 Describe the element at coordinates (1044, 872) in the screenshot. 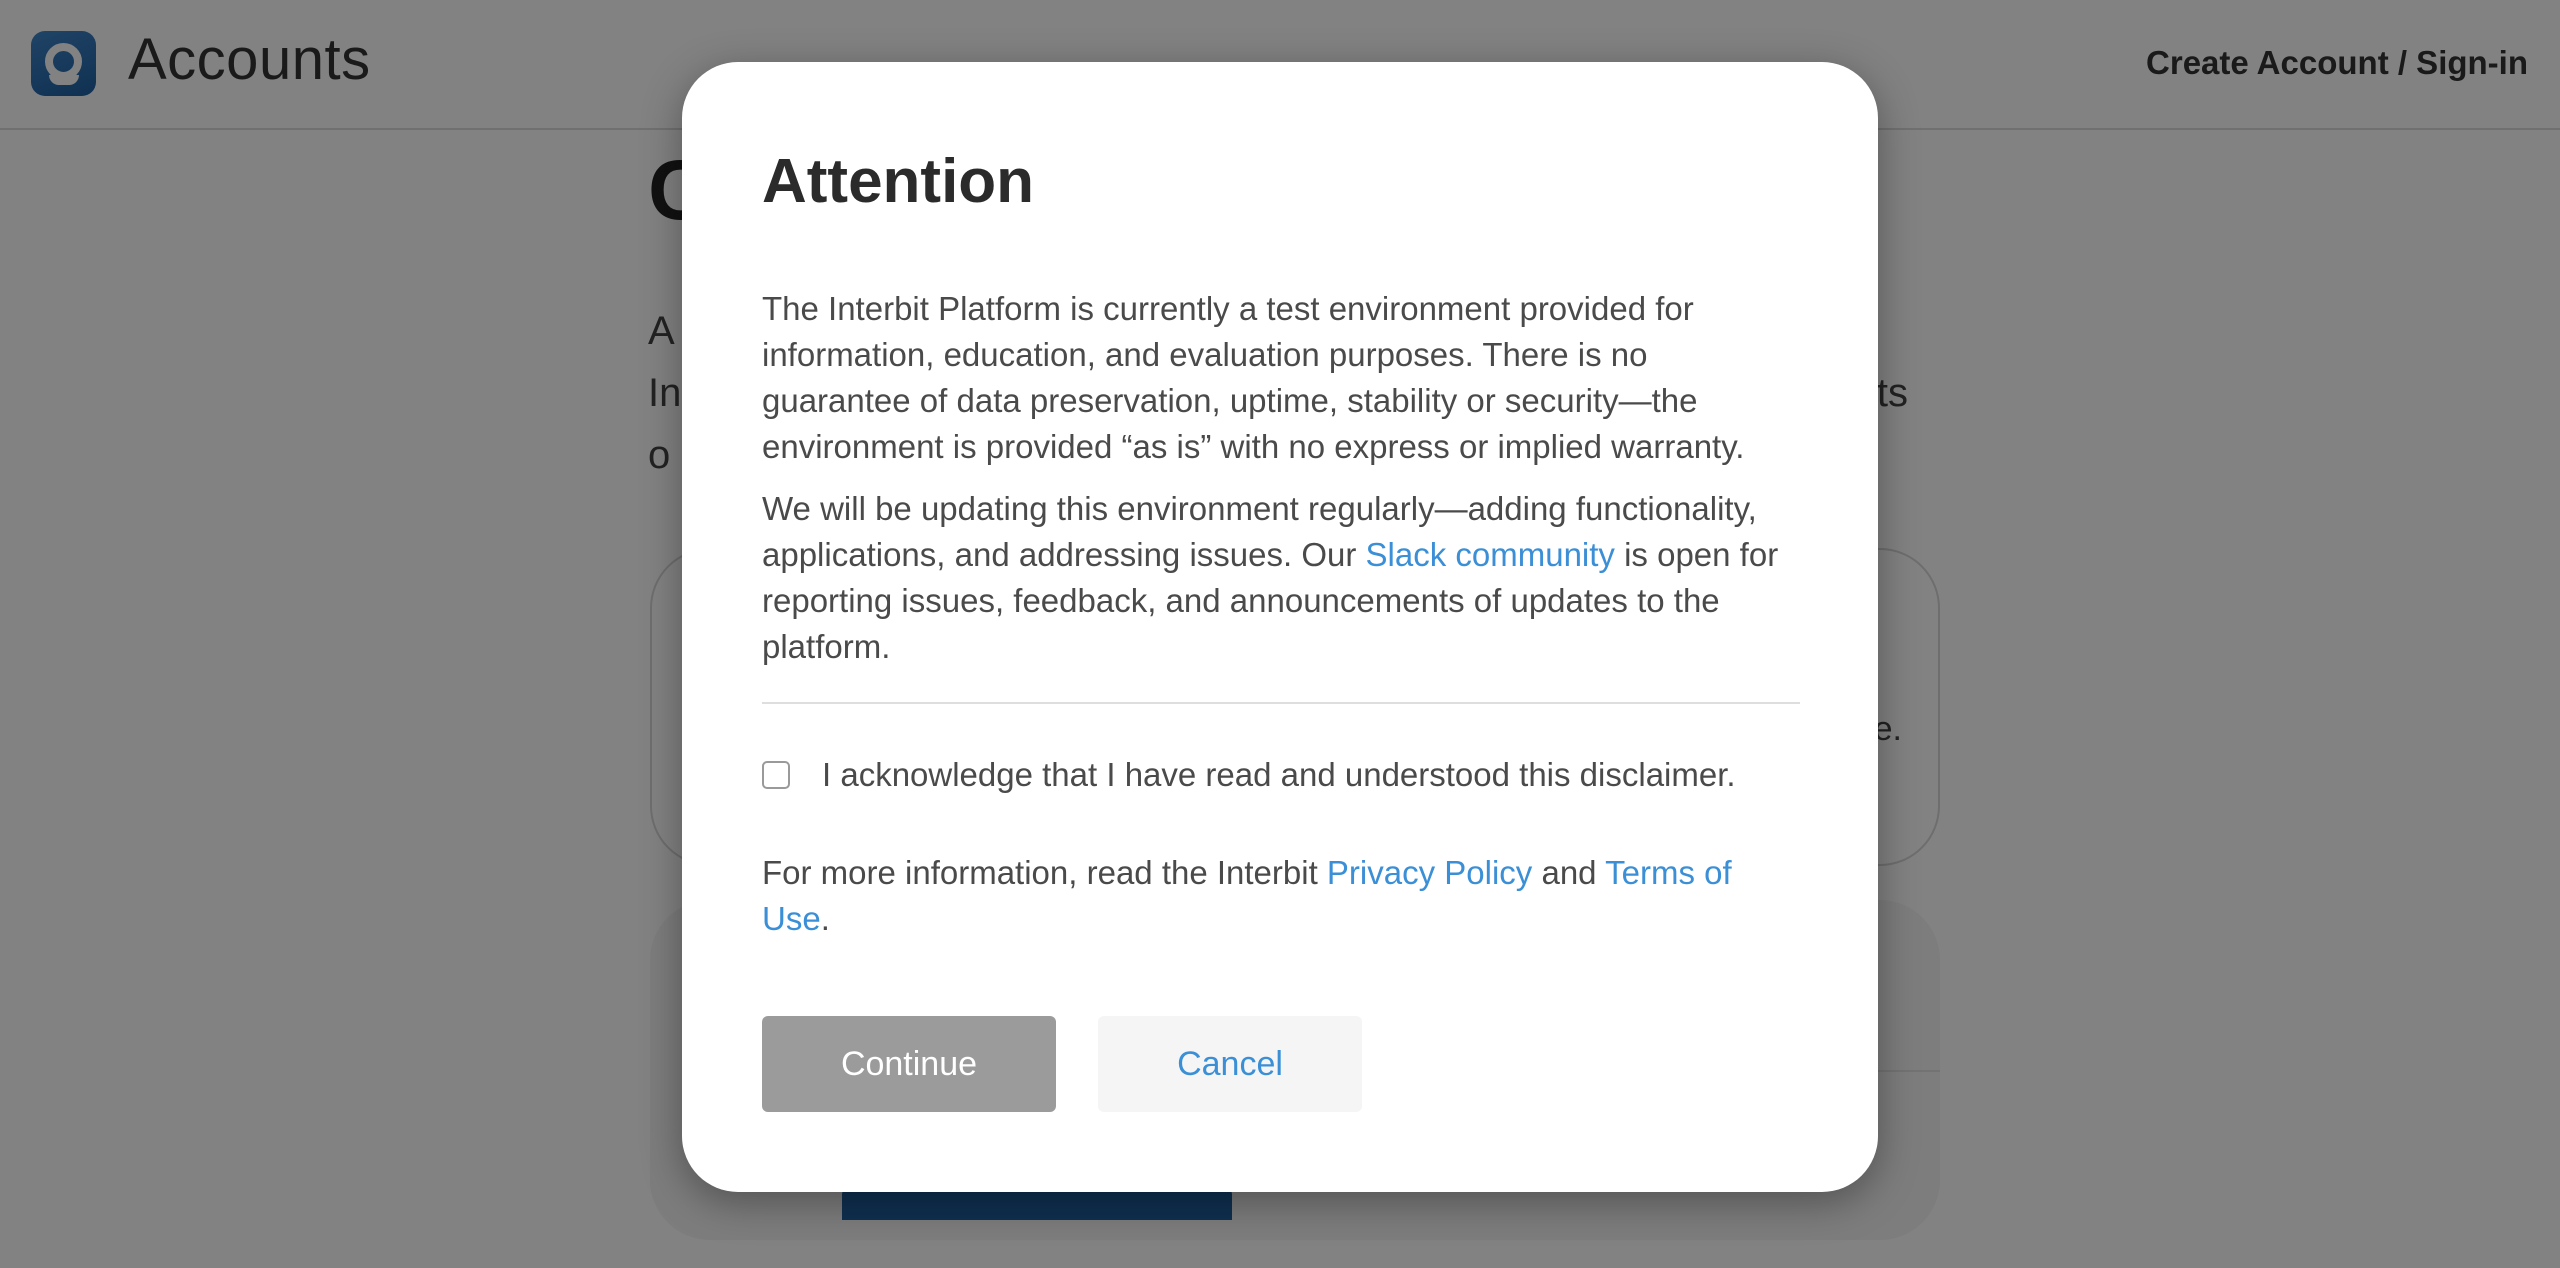

I see `info-text-before: For more information, read the Interbit` at that location.